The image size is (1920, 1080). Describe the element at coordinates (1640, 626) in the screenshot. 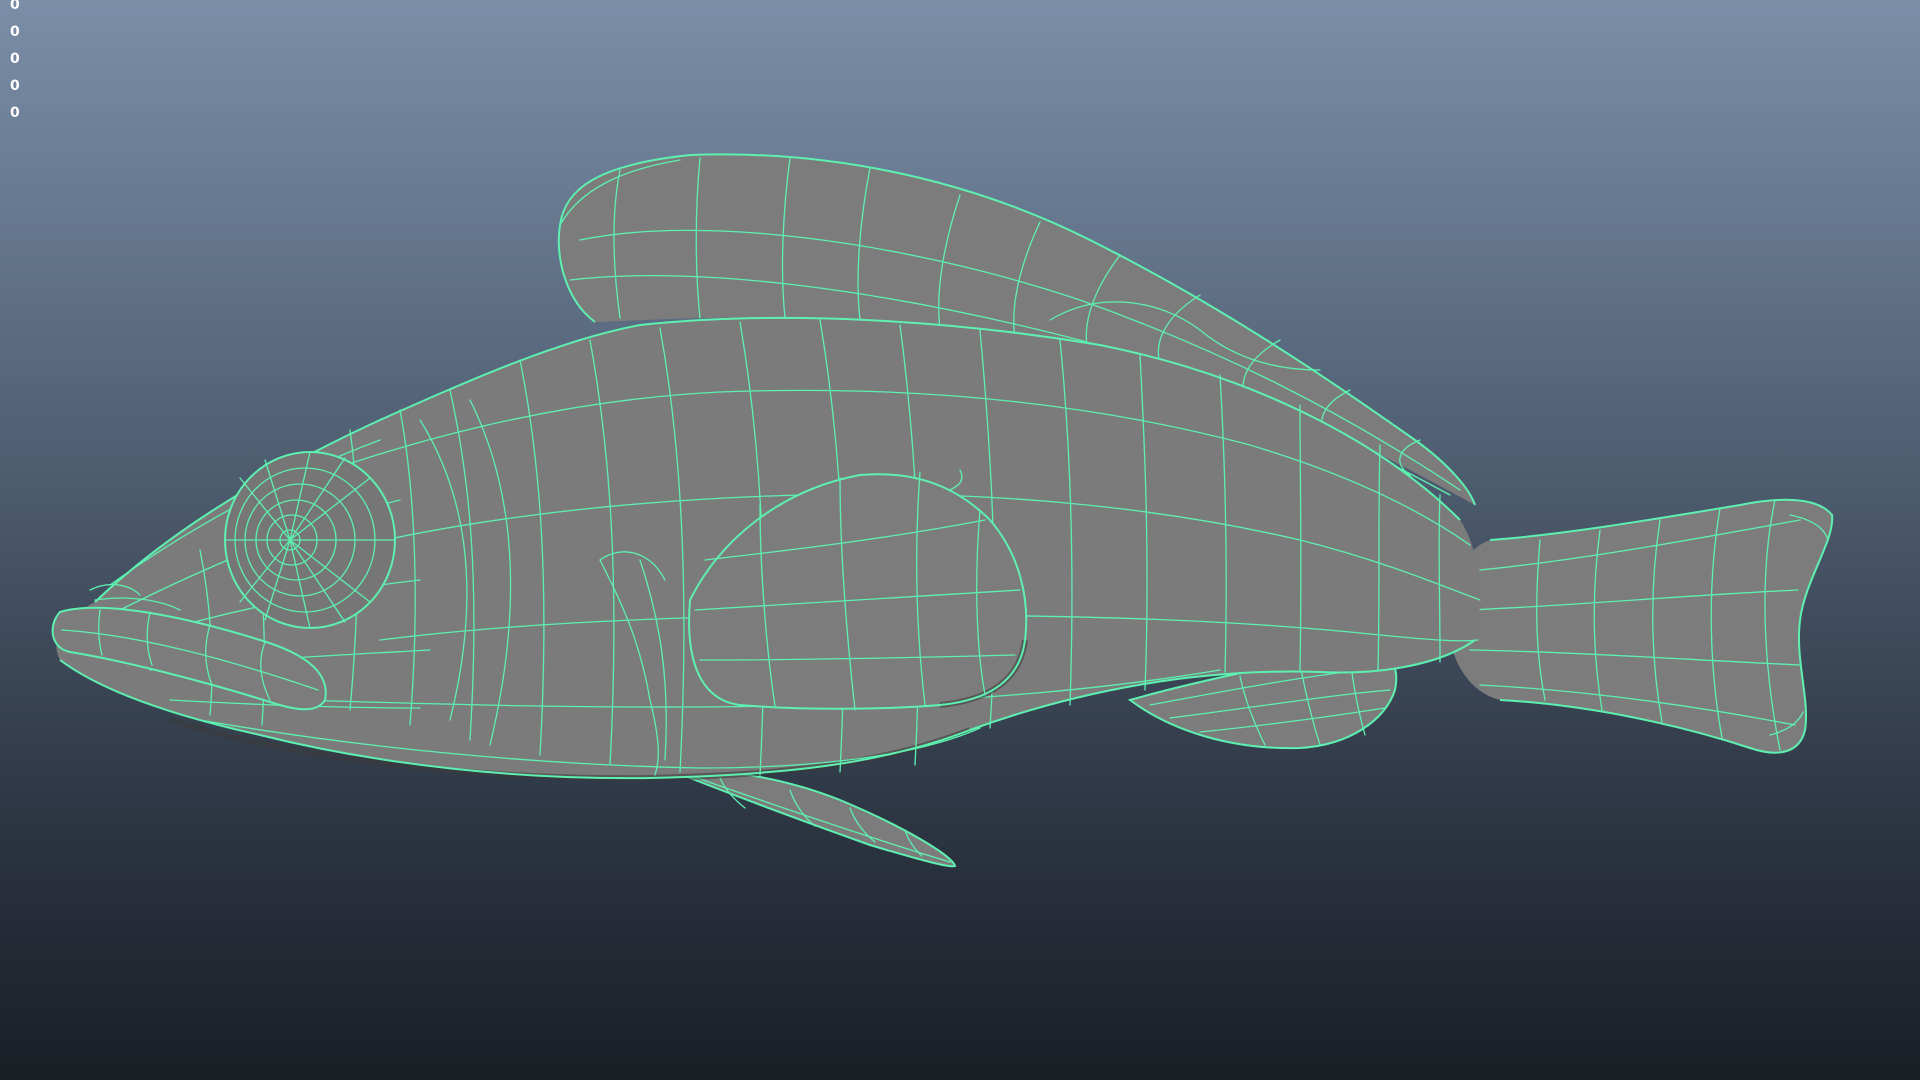

I see `tail-fin` at that location.